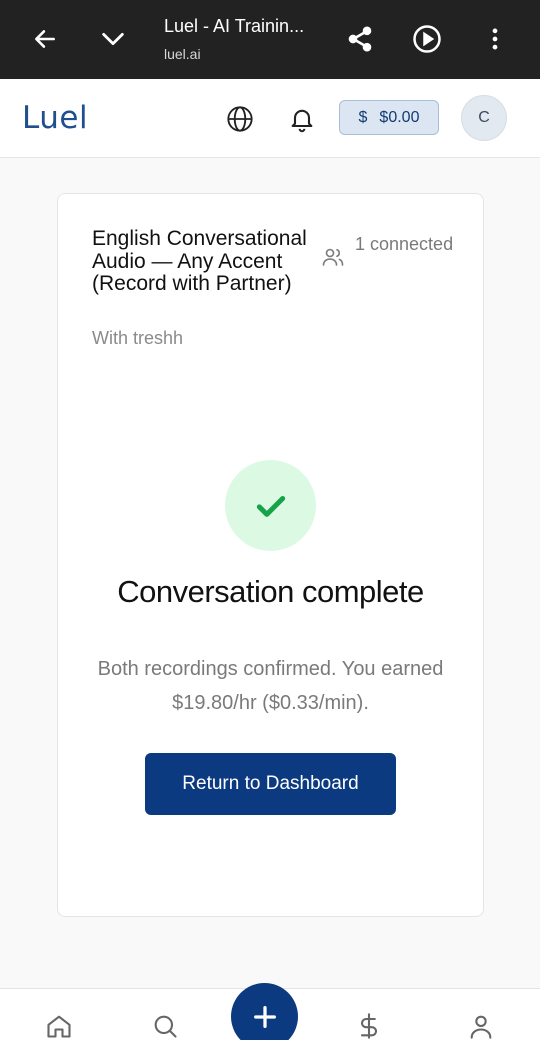 This screenshot has height=1040, width=540. Describe the element at coordinates (270, 505) in the screenshot. I see `success-check-icon` at that location.